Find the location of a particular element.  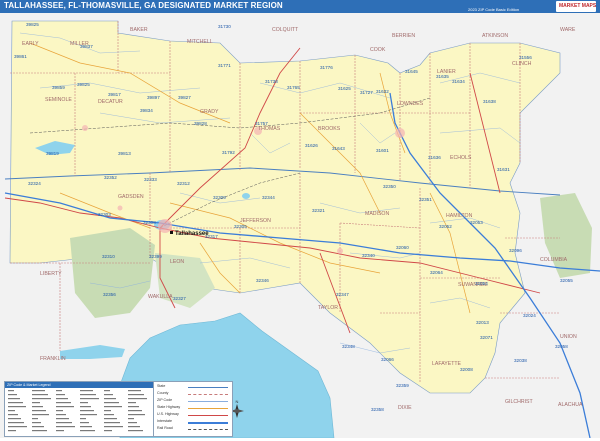

zip-label: 31631 is located at coordinates (503, 169).